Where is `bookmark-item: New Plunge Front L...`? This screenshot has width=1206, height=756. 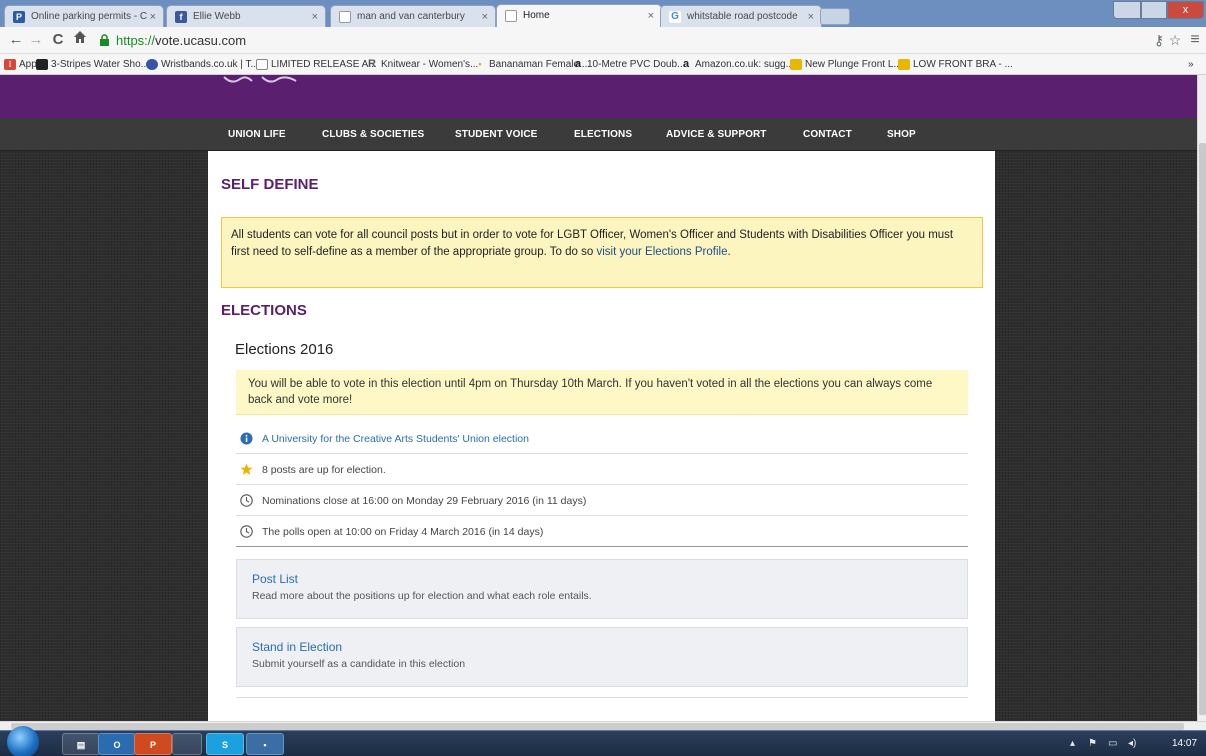 bookmark-item: New Plunge Front L... is located at coordinates (846, 64).